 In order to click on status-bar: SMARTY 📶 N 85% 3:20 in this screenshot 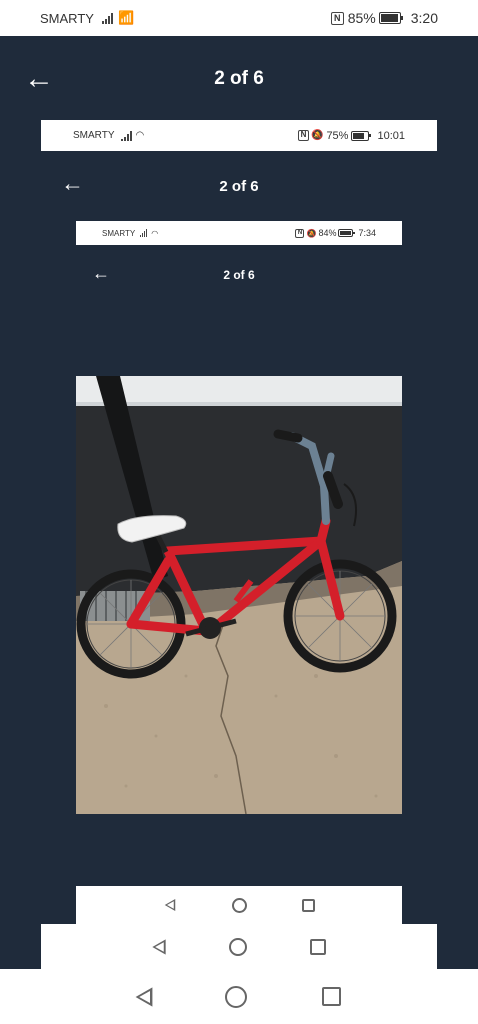, I will do `click(239, 18)`.